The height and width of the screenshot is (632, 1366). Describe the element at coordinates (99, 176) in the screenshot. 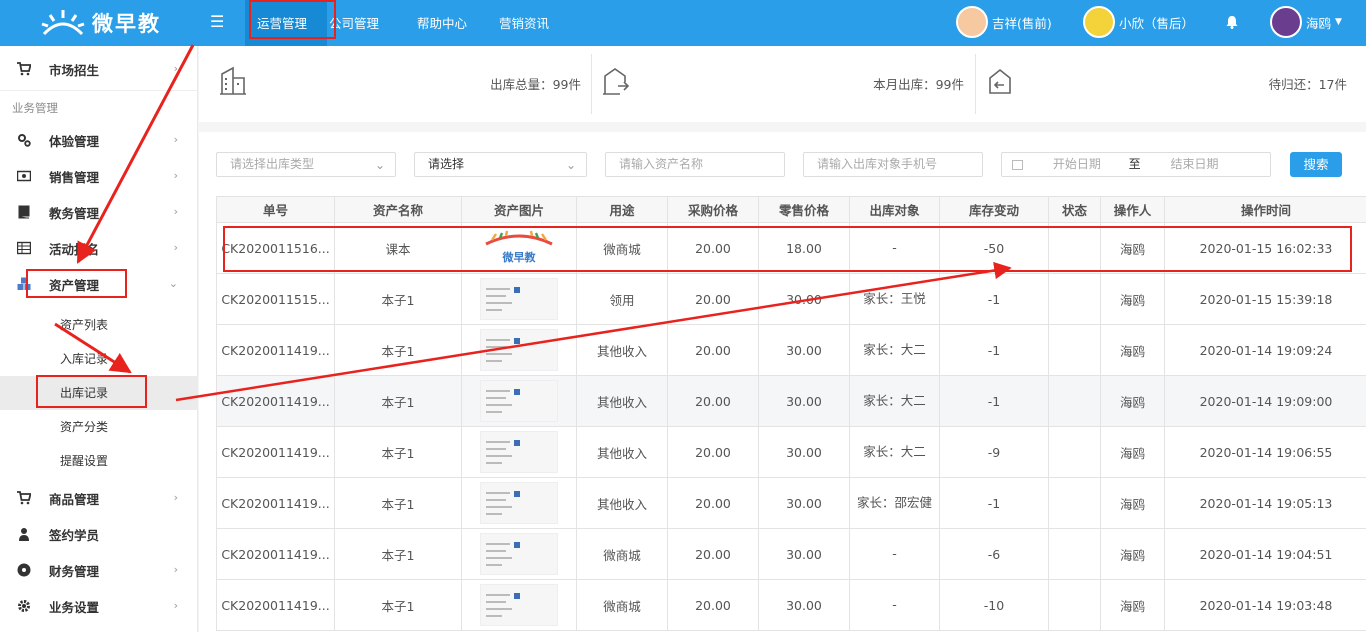

I see `sidebar-item-sales: 销售管理 ›` at that location.